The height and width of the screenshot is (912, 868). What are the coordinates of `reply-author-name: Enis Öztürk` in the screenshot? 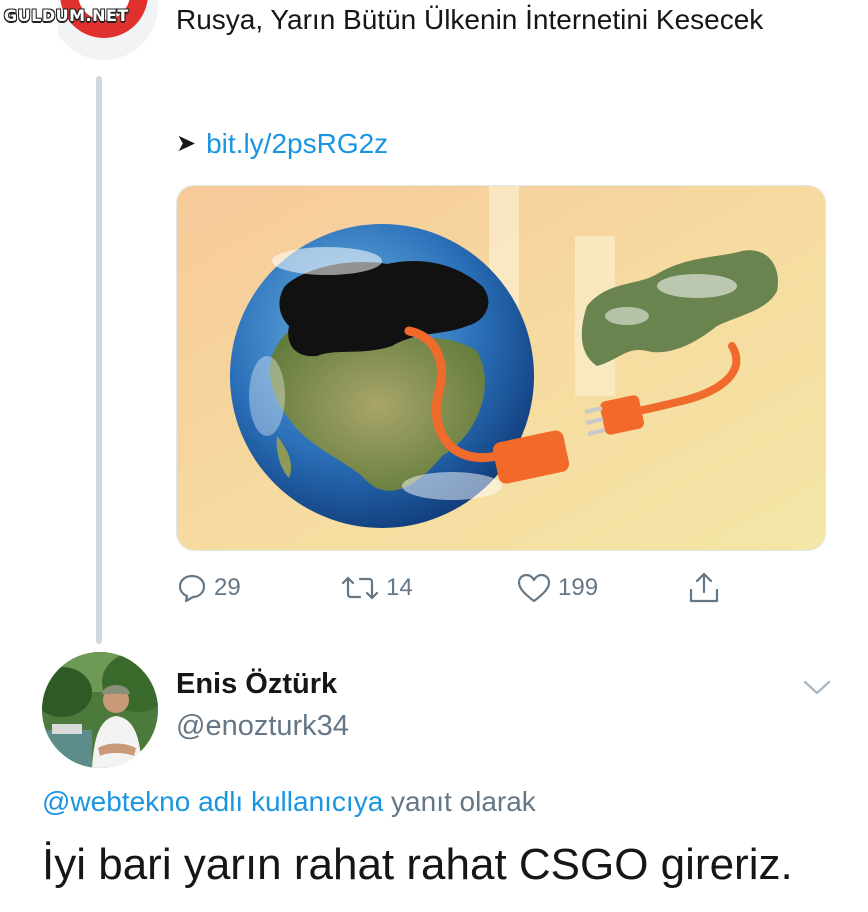 It's located at (256, 684).